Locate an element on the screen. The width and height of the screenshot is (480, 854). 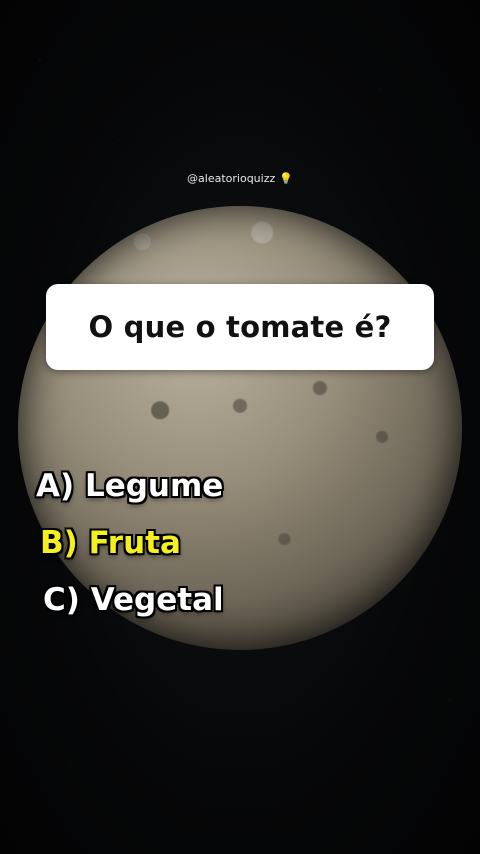
question-text: O que o tomate é? is located at coordinates (240, 327).